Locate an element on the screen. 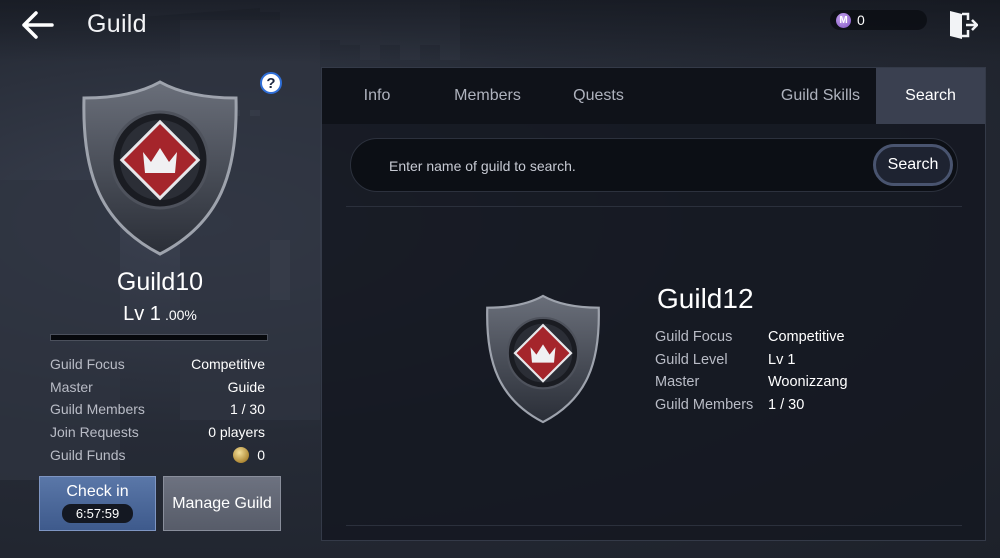  stat-row-funds: Guild Funds 0 is located at coordinates (157, 454).